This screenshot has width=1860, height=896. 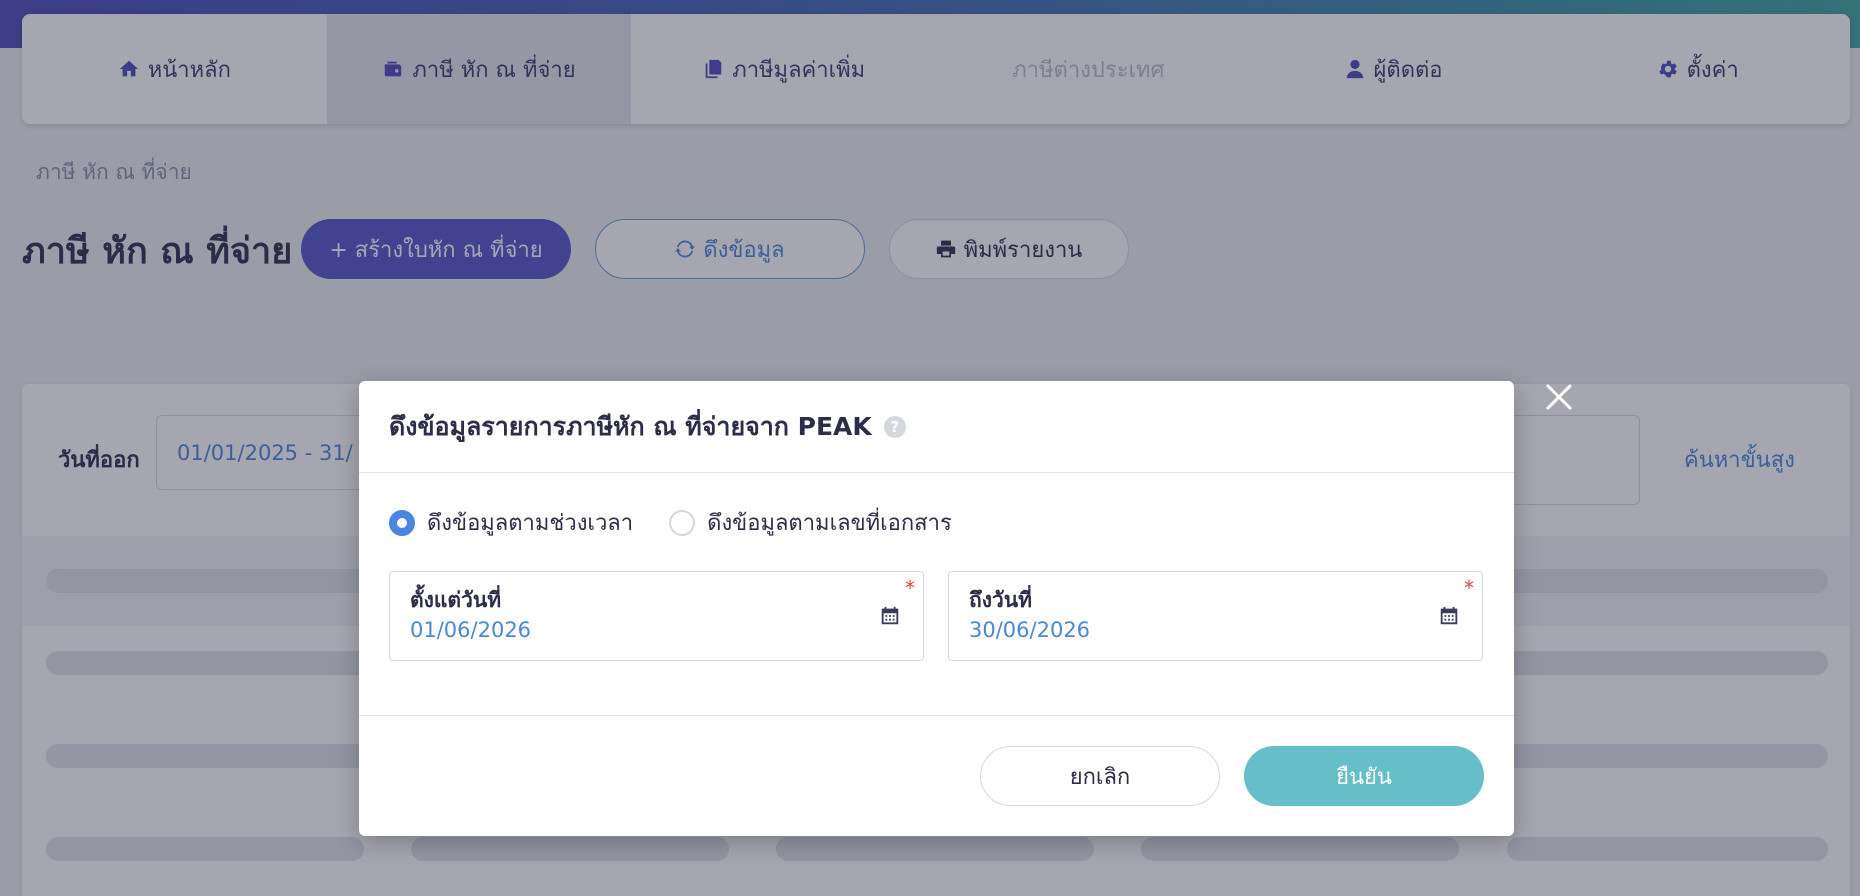 I want to click on radio-checked-icon, so click(x=402, y=522).